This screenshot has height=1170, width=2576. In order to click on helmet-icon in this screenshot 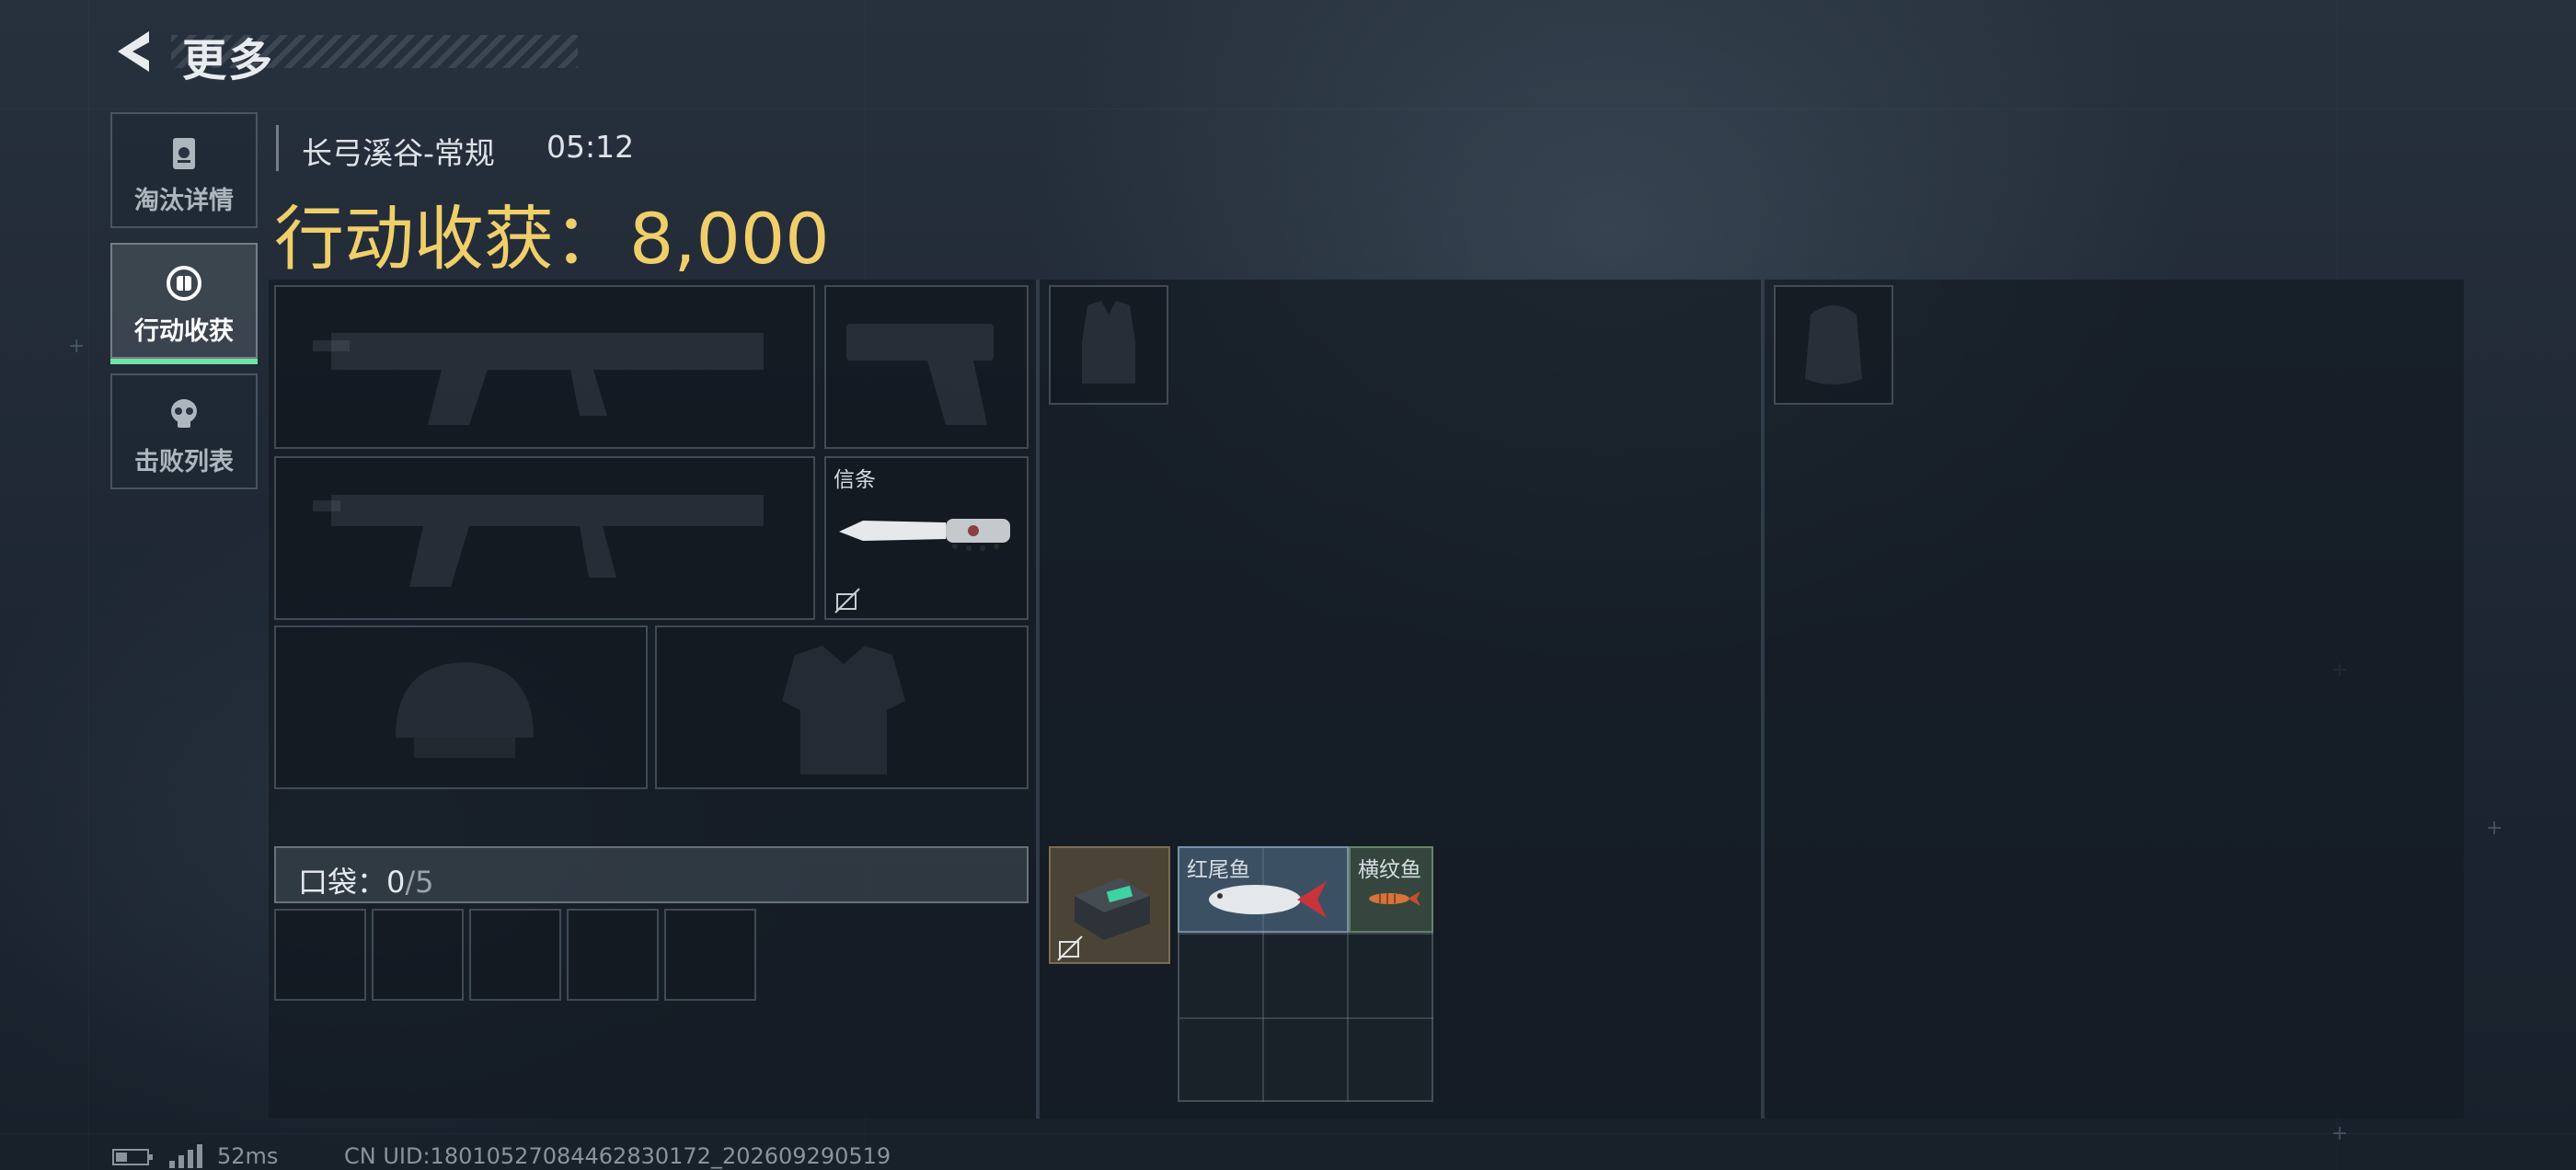, I will do `click(465, 710)`.